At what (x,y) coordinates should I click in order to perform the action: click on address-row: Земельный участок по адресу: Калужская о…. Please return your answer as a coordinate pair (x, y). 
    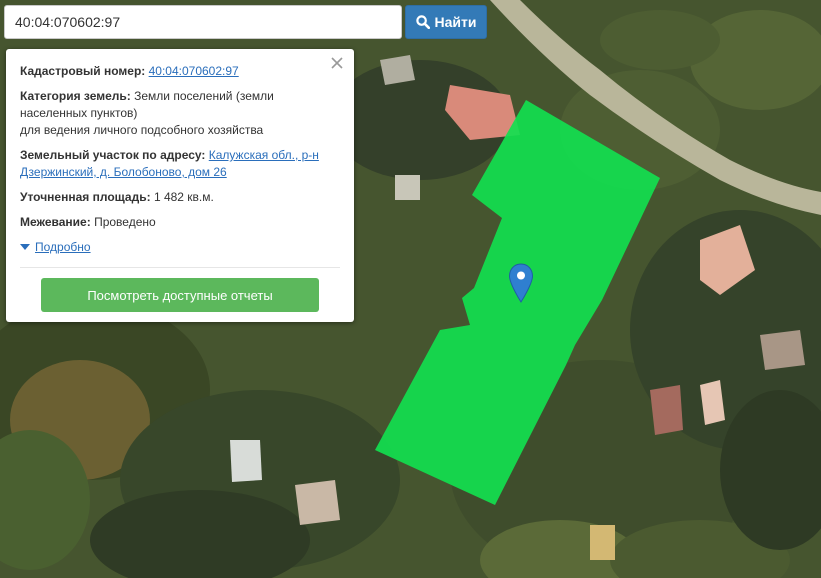
    Looking at the image, I should click on (180, 164).